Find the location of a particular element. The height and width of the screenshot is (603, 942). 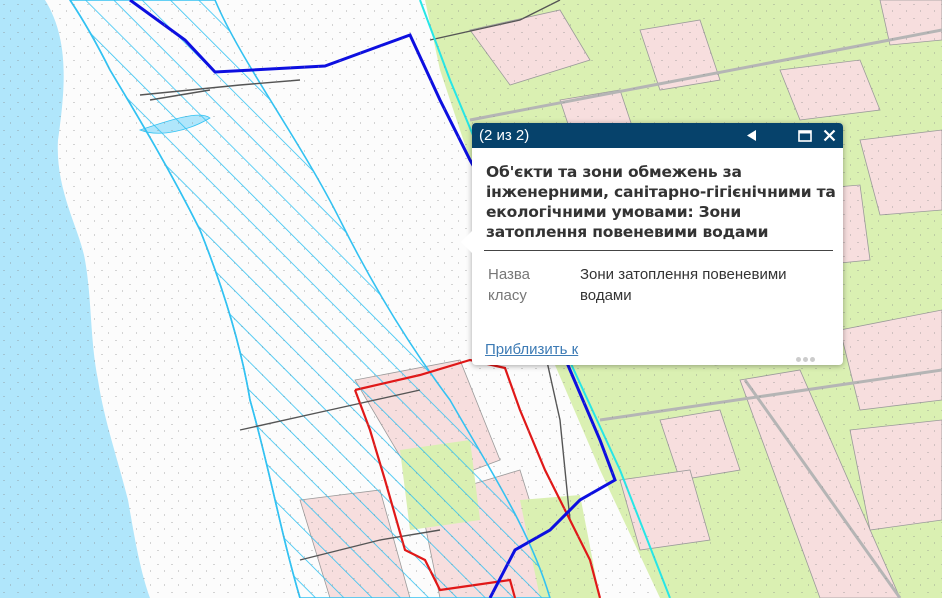

feature-counter: (2 из 2) is located at coordinates (504, 135).